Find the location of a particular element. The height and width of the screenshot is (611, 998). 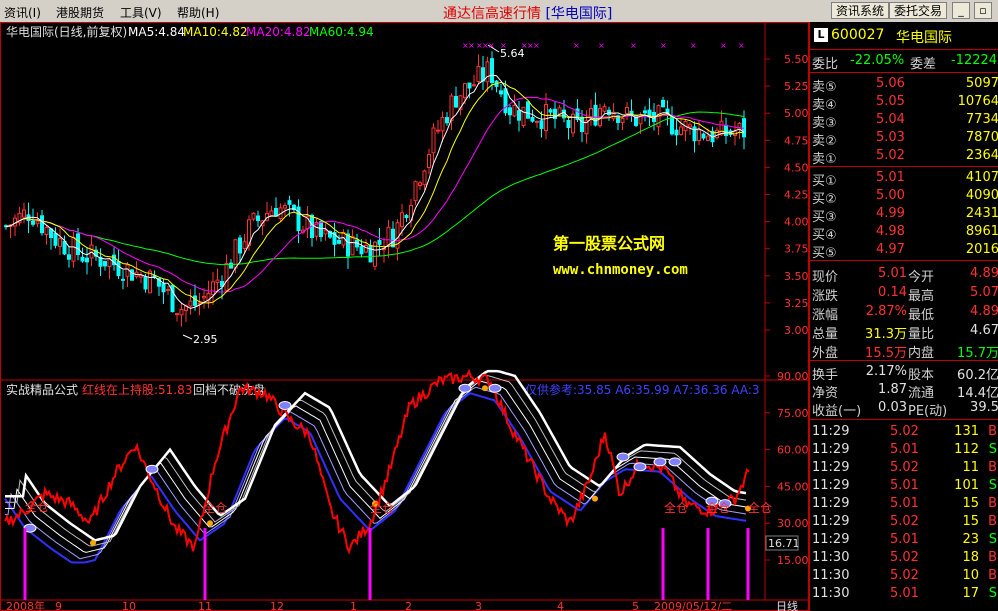

price-tick-label: 5.50 is located at coordinates (796, 59).